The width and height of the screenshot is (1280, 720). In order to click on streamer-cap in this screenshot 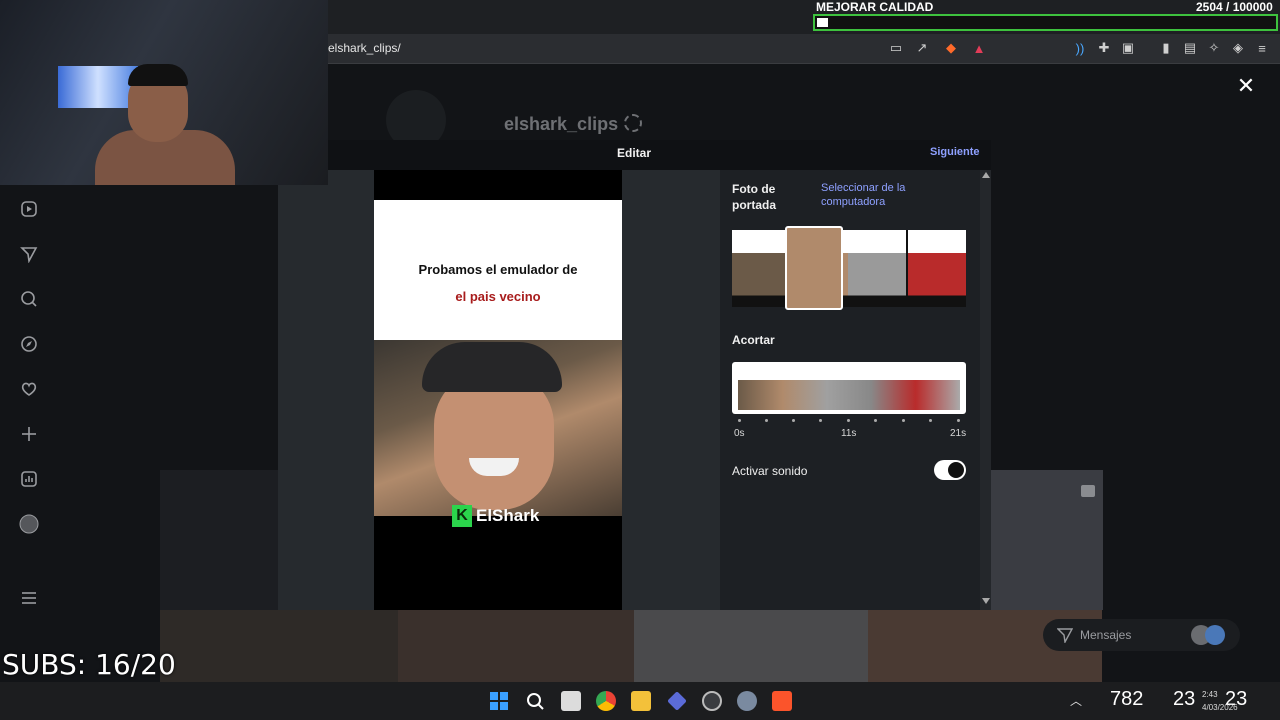, I will do `click(158, 75)`.